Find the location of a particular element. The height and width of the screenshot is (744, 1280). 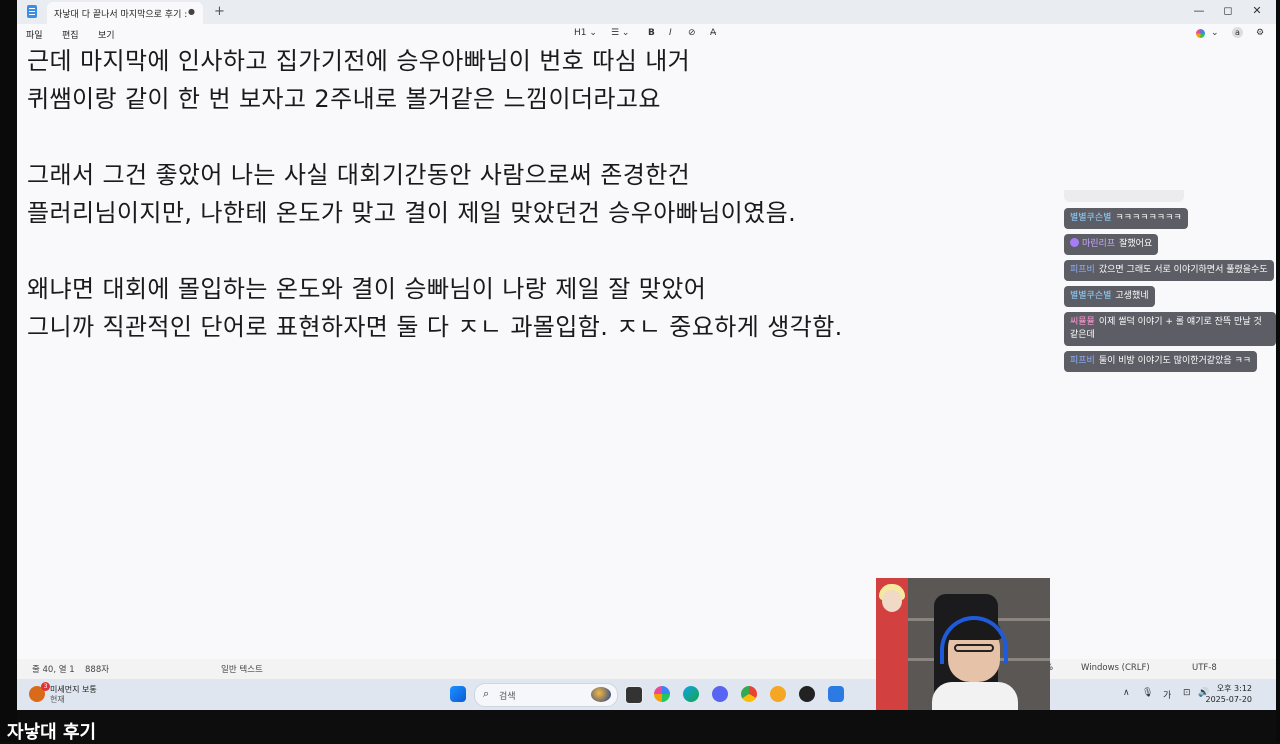

menu-edit: 편집 is located at coordinates (70, 34).